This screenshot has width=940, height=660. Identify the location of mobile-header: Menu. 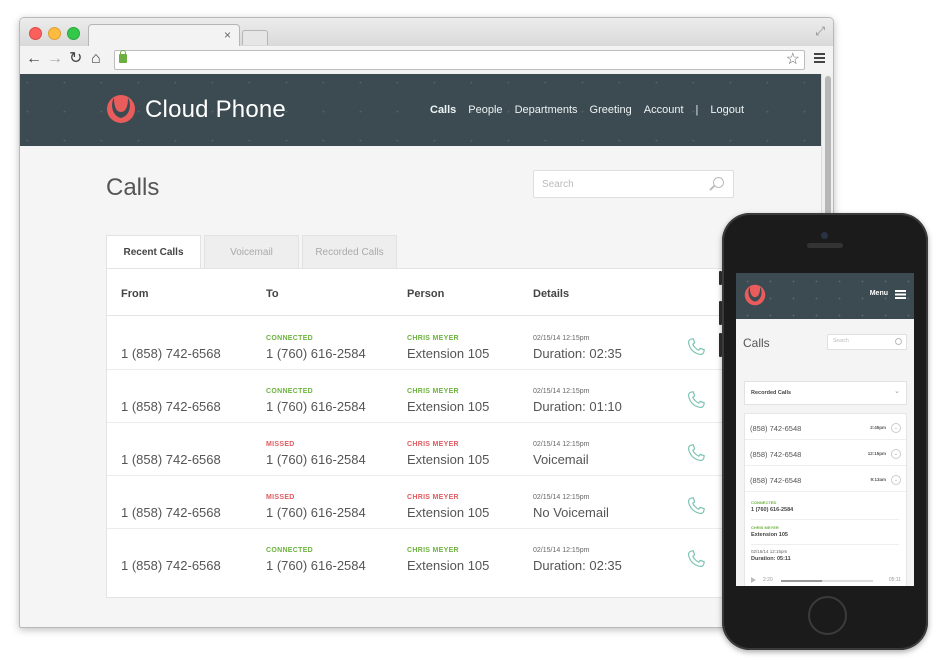
(825, 296).